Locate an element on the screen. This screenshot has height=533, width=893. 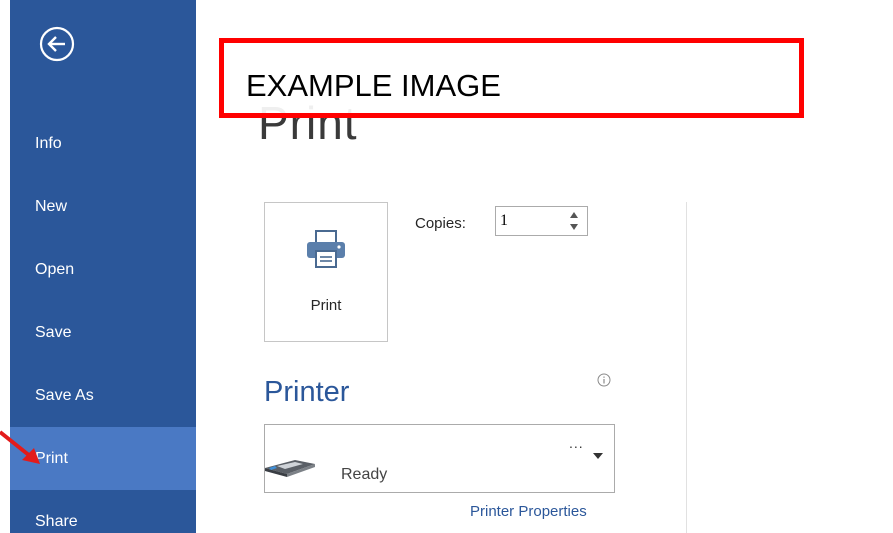
sidebar-item-save-as: Save As is located at coordinates (103, 395).